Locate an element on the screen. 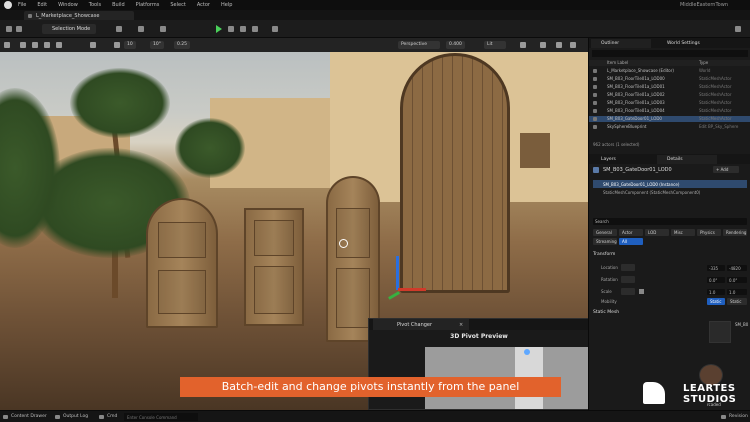  hamburger-icon is located at coordinates (7, 45).